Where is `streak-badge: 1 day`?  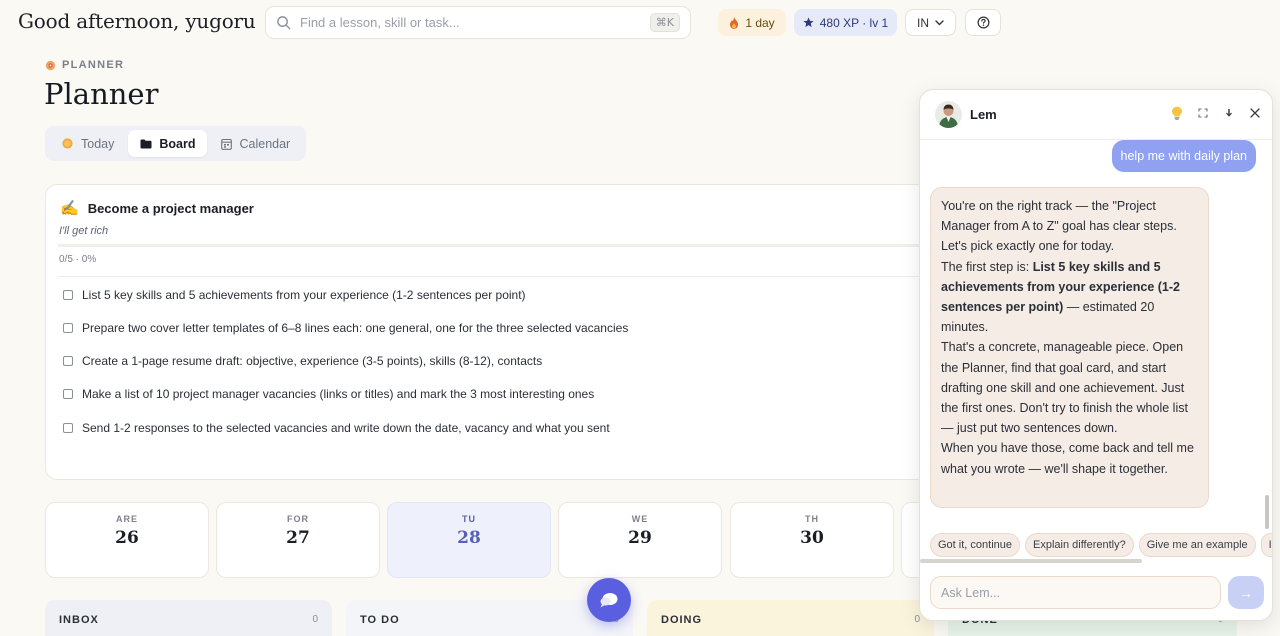
streak-badge: 1 day is located at coordinates (752, 22).